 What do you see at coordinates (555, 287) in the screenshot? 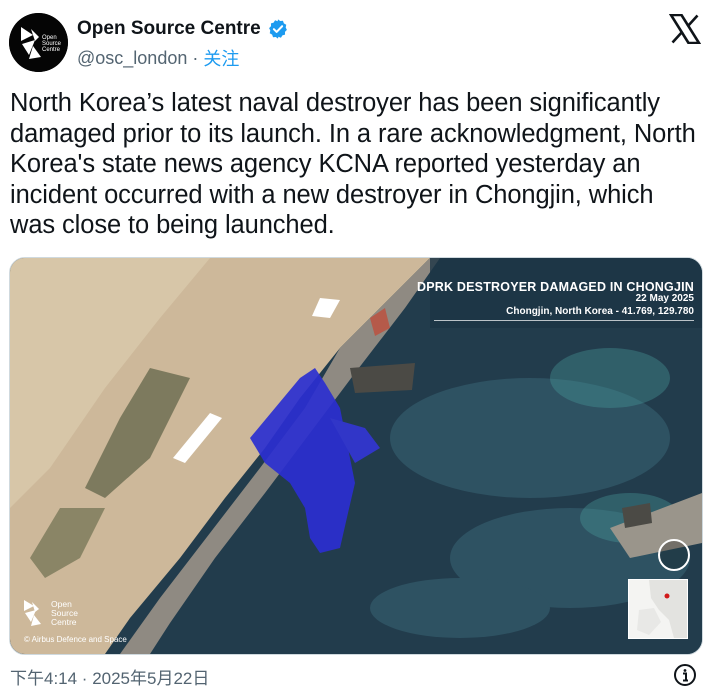
I see `overlay-title: DPRK DESTROYER DAMAGED IN CHONGJIN` at bounding box center [555, 287].